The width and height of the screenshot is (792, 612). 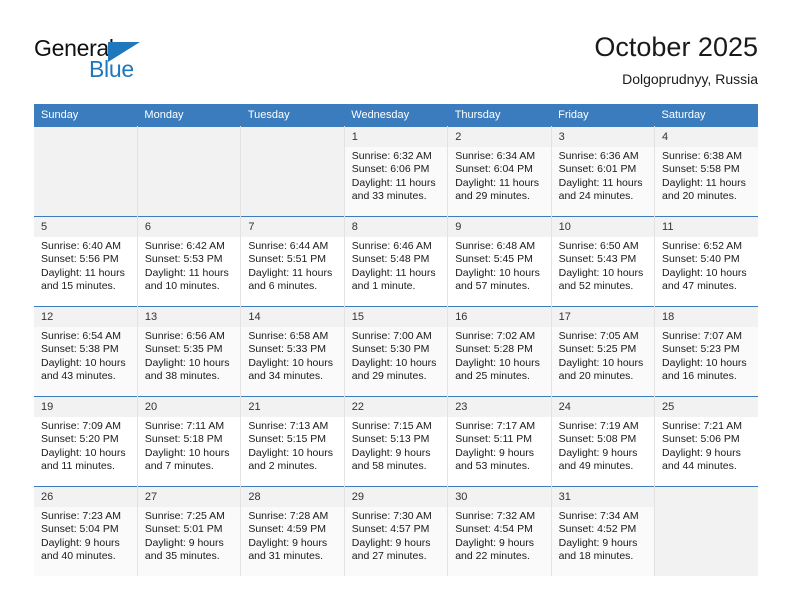 I want to click on daylight-text: Daylight: 9 hours and 44 minutes., so click(x=701, y=459).